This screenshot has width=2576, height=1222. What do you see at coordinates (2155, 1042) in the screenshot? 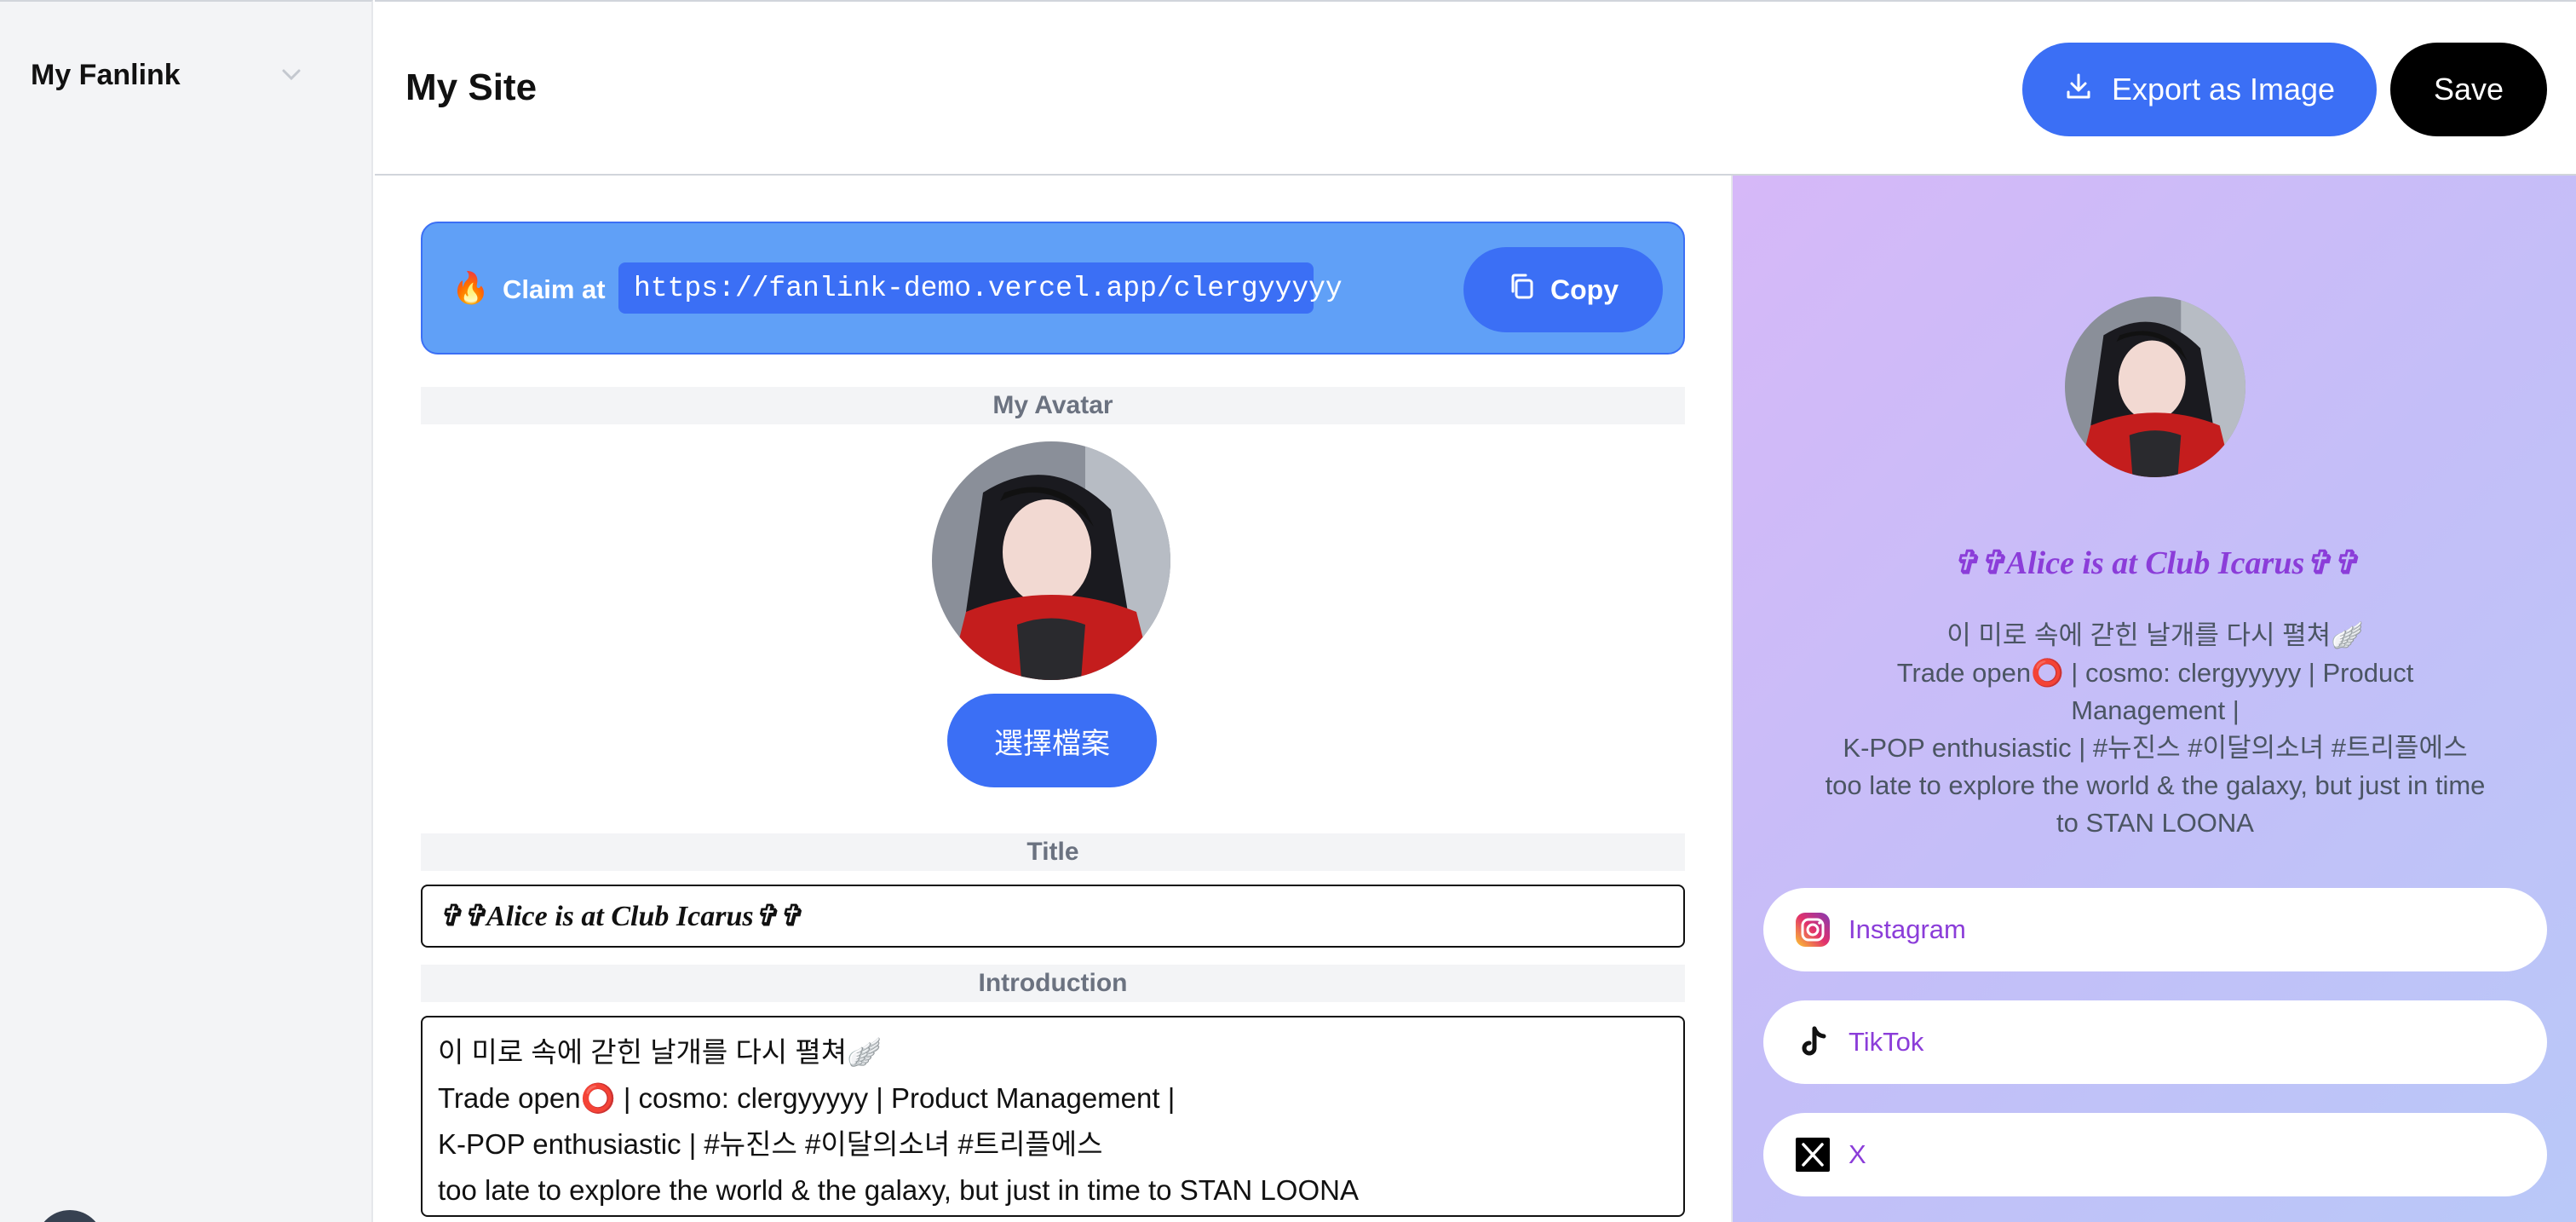
I see `link-tiktok: TikTok` at bounding box center [2155, 1042].